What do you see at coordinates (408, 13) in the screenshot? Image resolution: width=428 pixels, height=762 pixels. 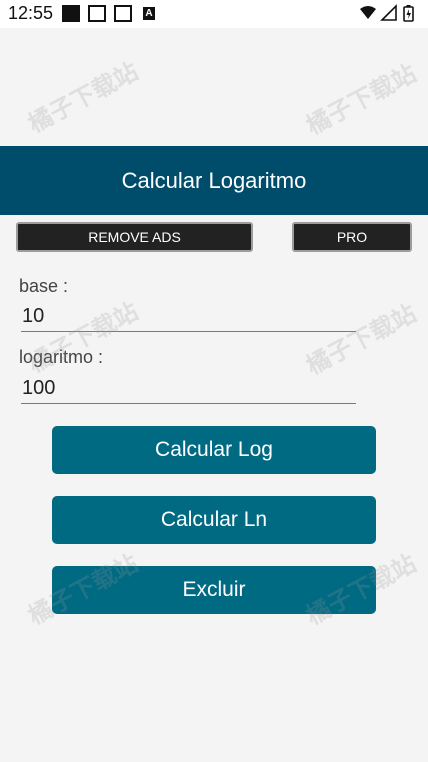 I see `battery-icon` at bounding box center [408, 13].